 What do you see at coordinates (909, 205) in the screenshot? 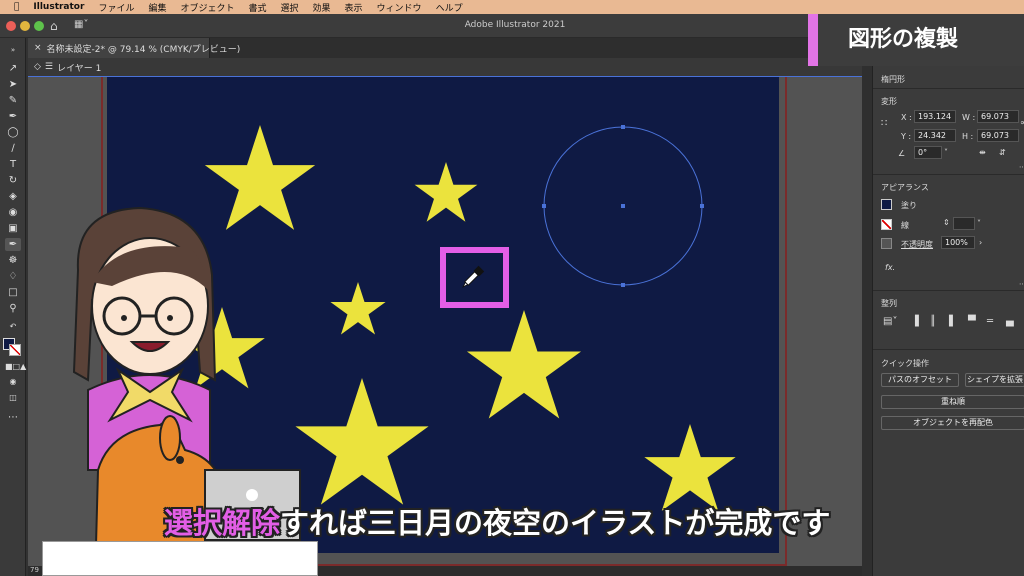
I see `fill-label: 塗り` at bounding box center [909, 205].